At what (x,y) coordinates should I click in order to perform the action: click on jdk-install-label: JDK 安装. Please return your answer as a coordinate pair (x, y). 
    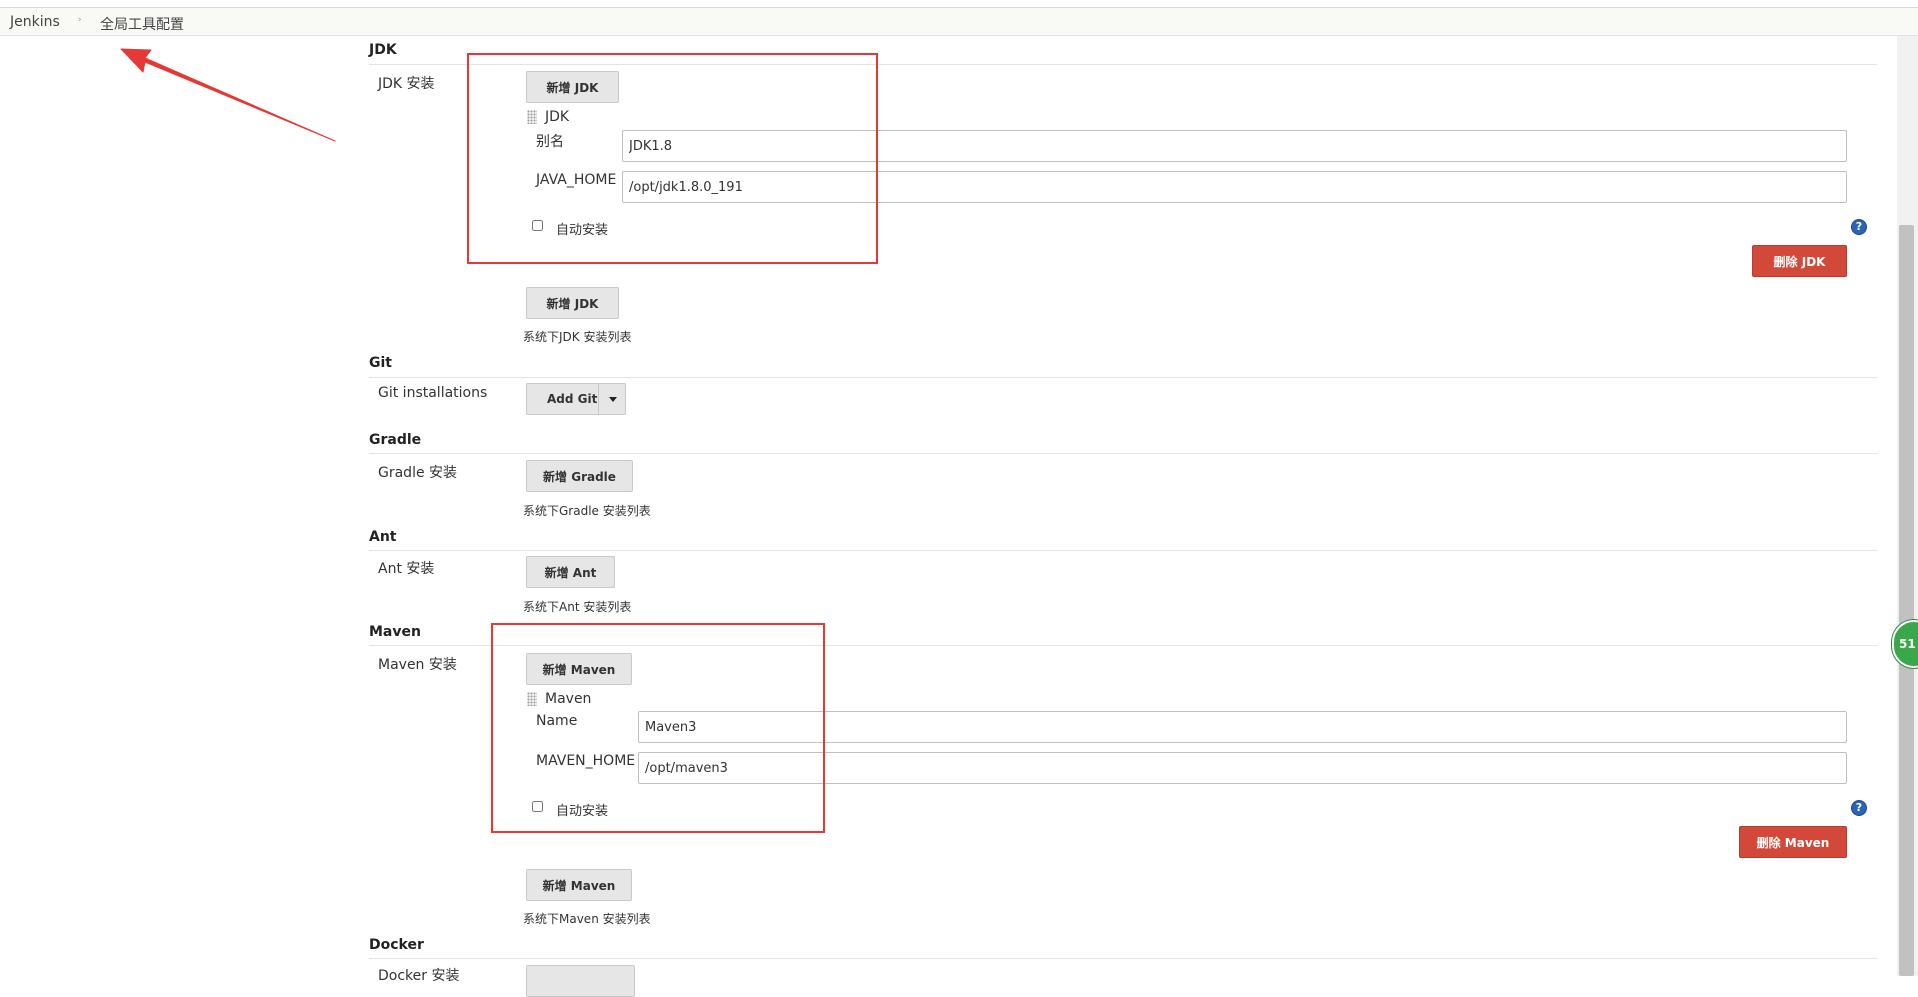
    Looking at the image, I should click on (406, 84).